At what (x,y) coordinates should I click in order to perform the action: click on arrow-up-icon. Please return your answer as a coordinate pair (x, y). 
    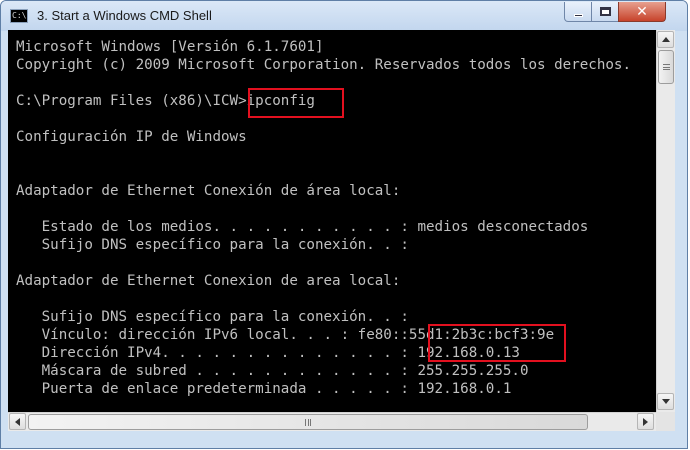
    Looking at the image, I should click on (665, 39).